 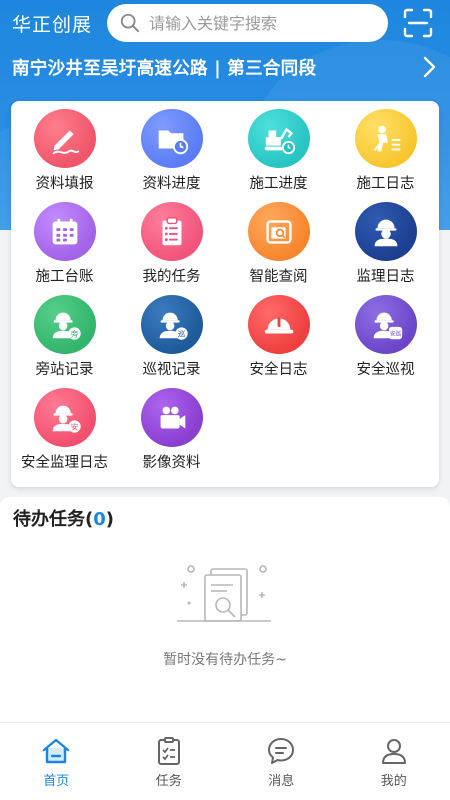 I want to click on app-title: 华正创展, so click(x=52, y=25).